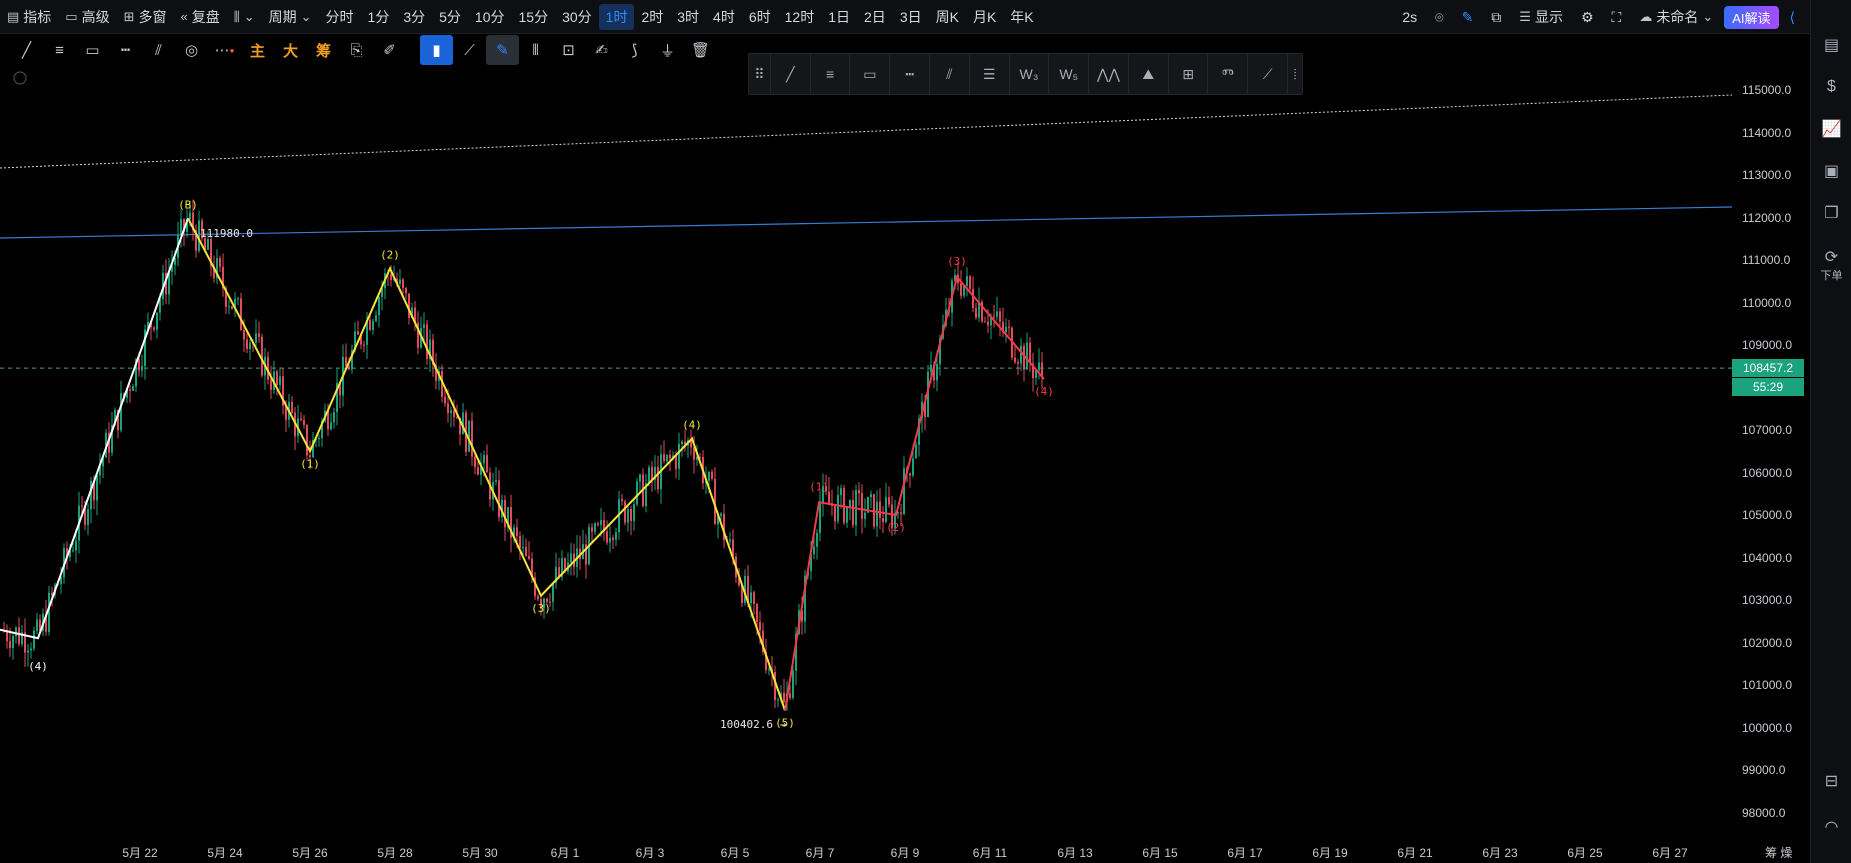  Describe the element at coordinates (724, 17) in the screenshot. I see `period-10: 4时` at that location.